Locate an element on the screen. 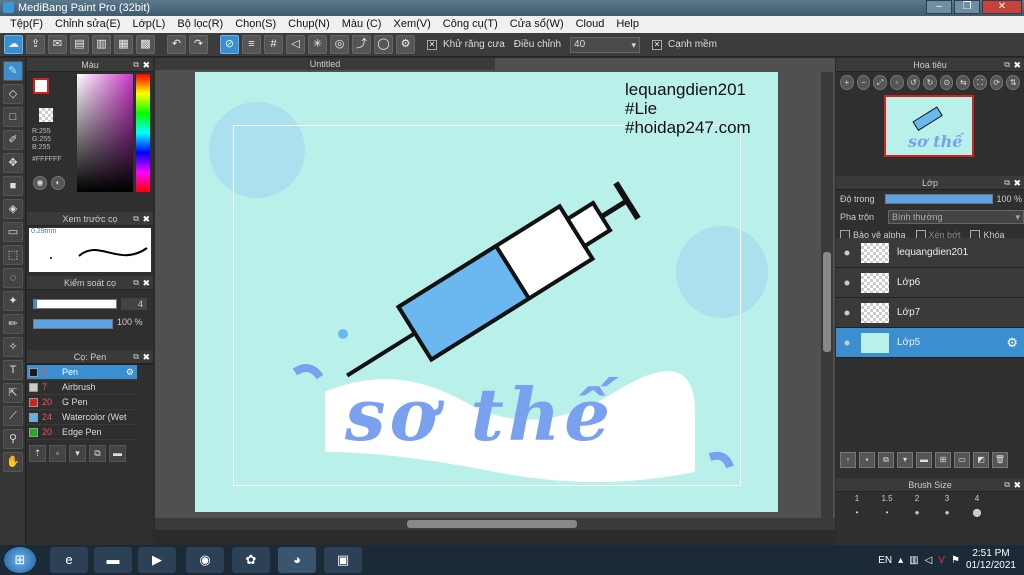 The width and height of the screenshot is (1024, 575). menu-view: Xem(V) is located at coordinates (411, 24).